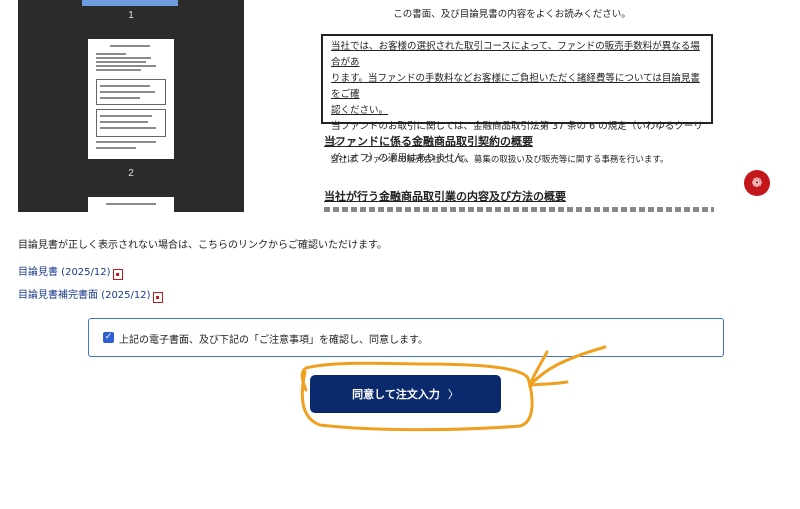 The image size is (800, 509). I want to click on fallback-info-text: 目論見書が正しく表示されない場合は、こちらのリンクからご確認いただけます。, so click(202, 245).